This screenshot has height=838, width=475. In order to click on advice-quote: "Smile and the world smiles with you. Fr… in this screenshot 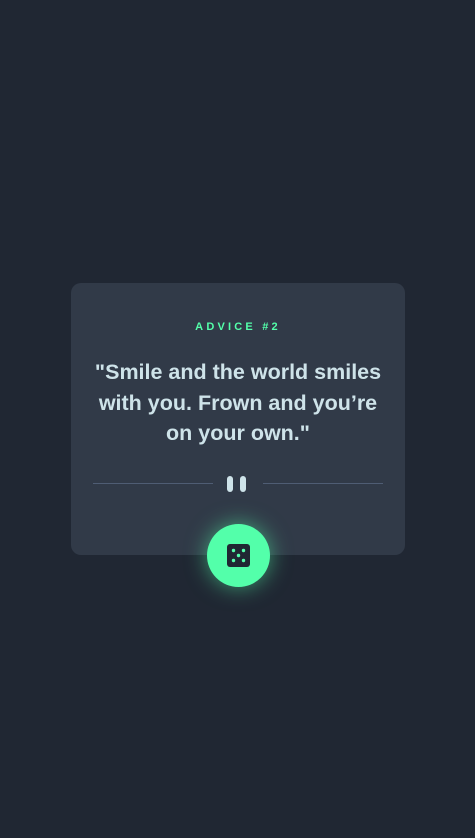, I will do `click(238, 402)`.